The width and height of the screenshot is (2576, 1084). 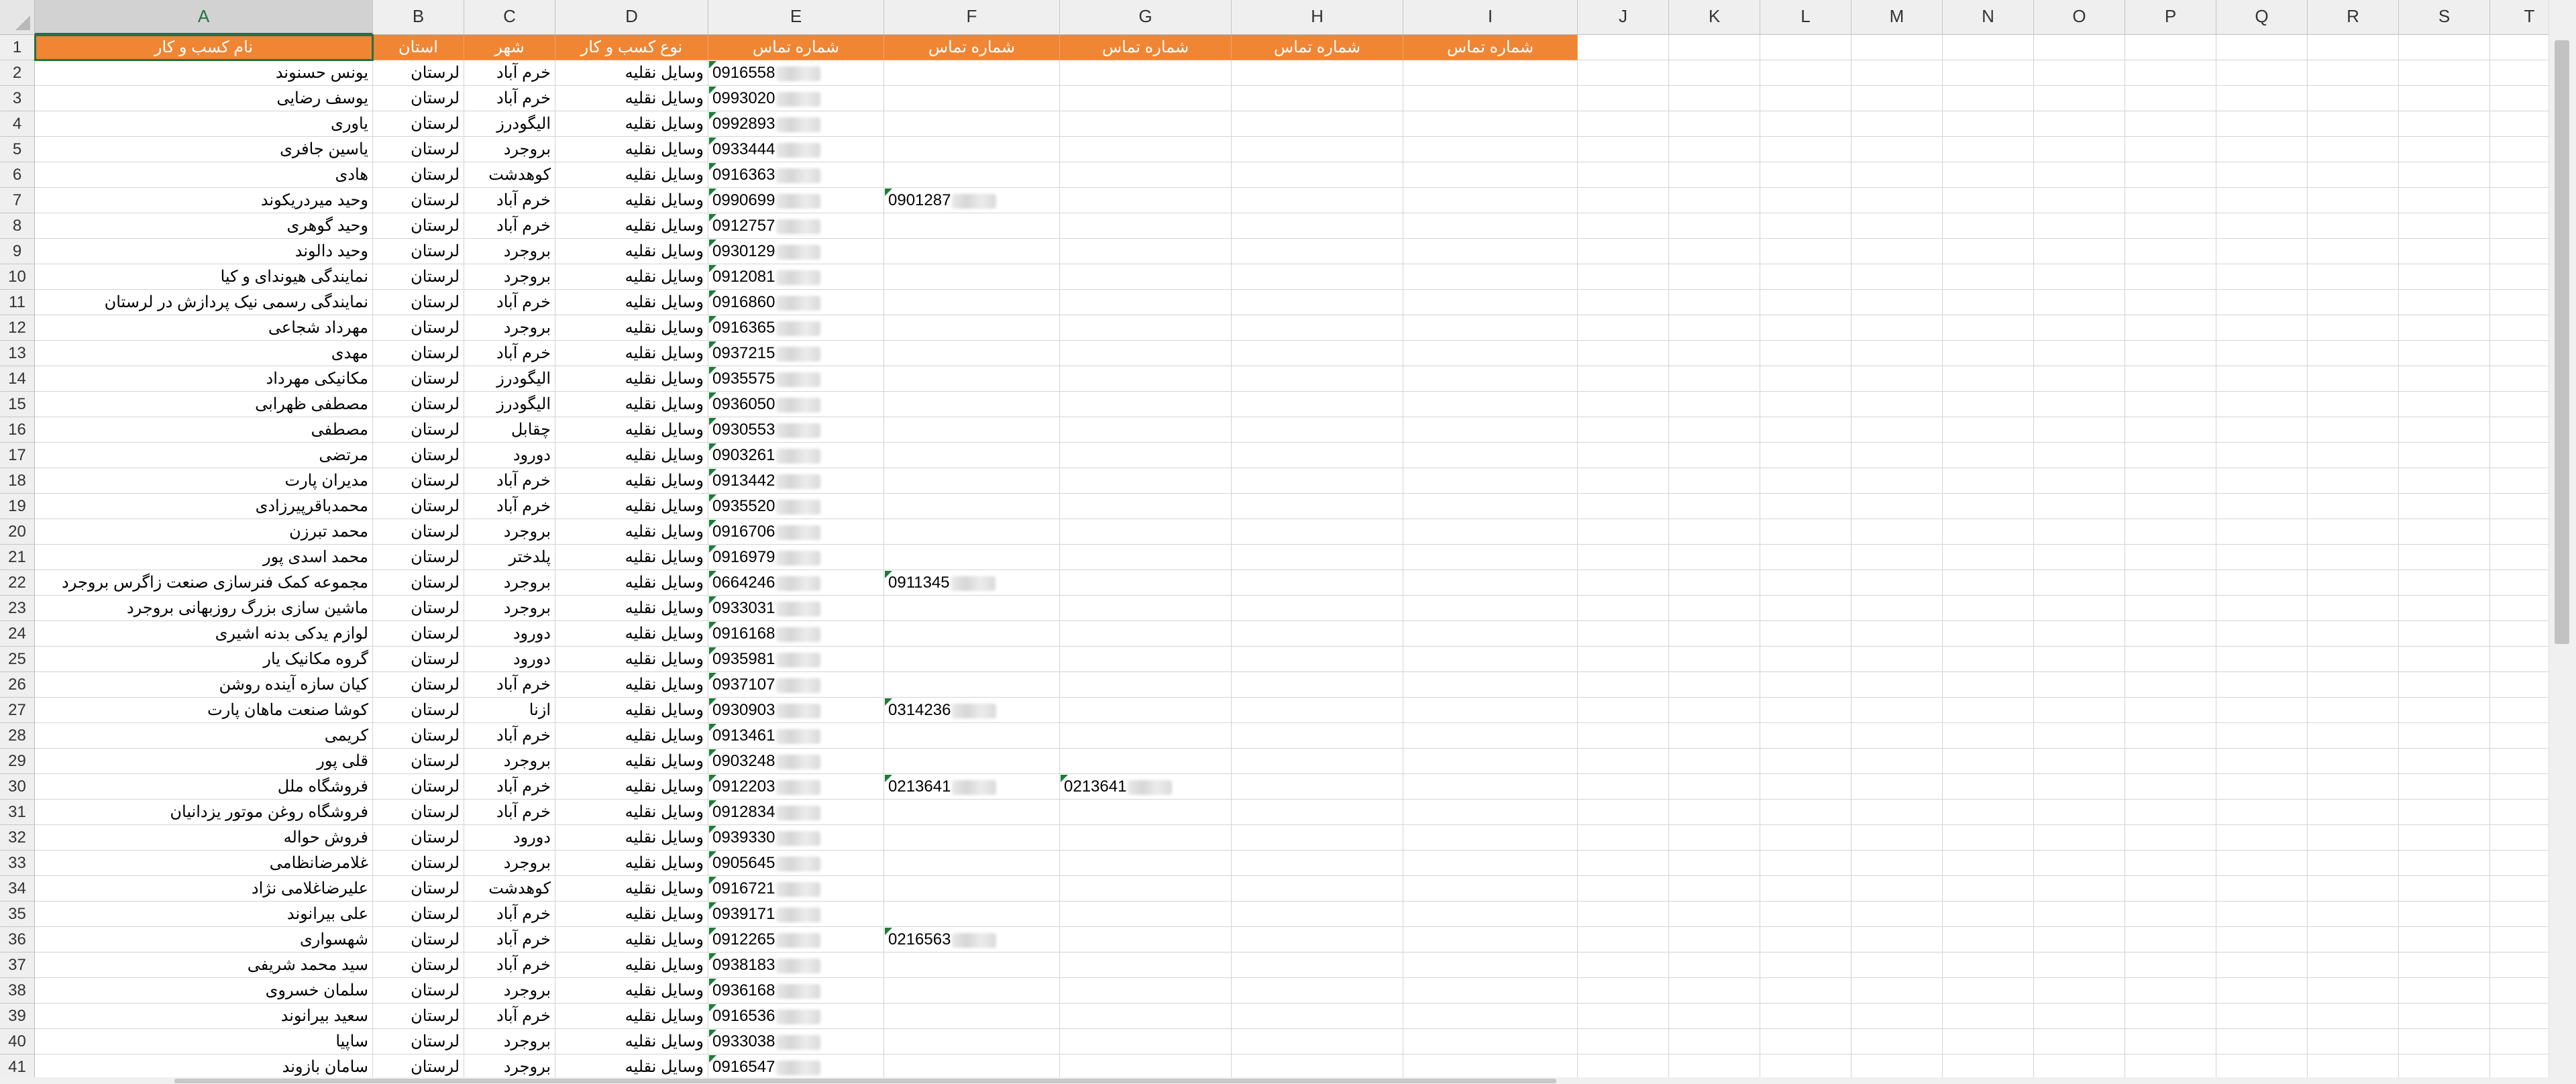 What do you see at coordinates (2262, 17) in the screenshot?
I see `column-header-q: Q` at bounding box center [2262, 17].